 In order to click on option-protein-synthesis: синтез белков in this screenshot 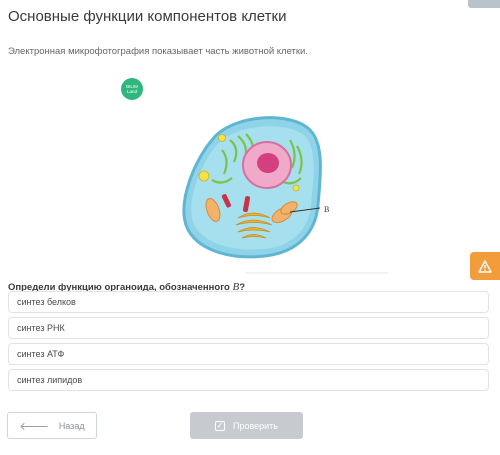, I will do `click(248, 302)`.